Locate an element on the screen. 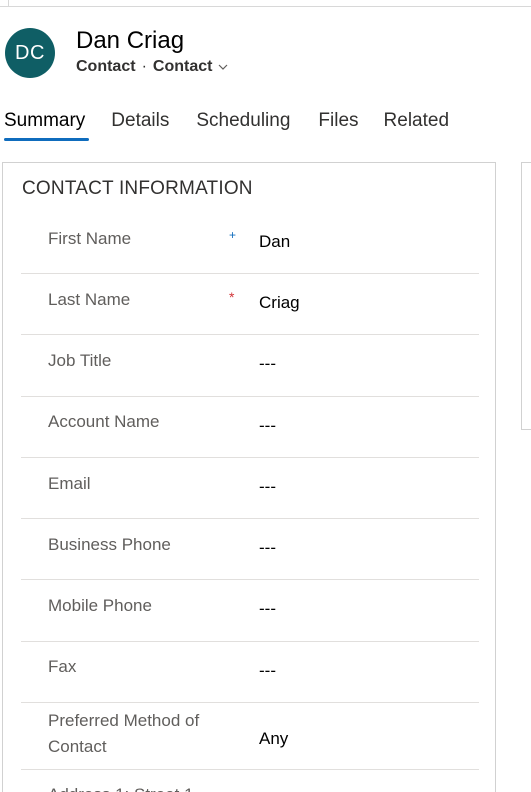 The height and width of the screenshot is (792, 531). tab-label: Scheduling is located at coordinates (243, 120).